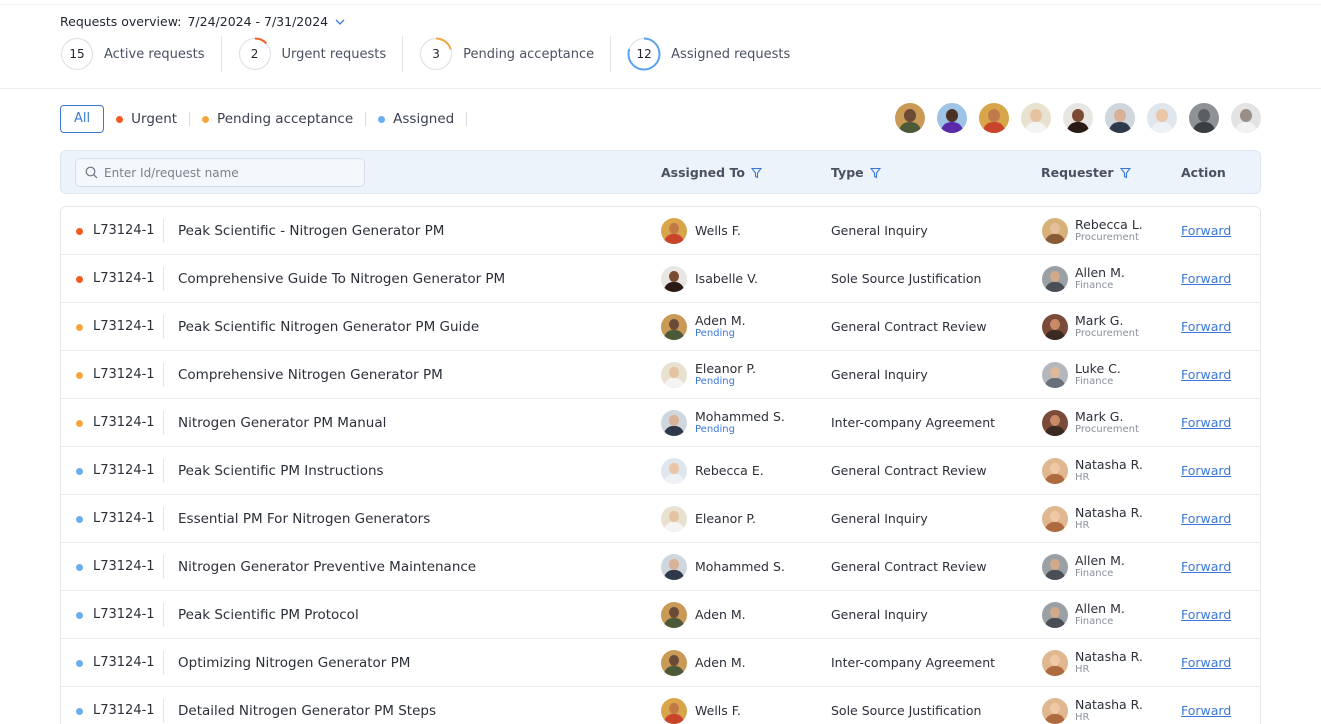 Image resolution: width=1321 pixels, height=724 pixels. I want to click on search-box, so click(220, 172).